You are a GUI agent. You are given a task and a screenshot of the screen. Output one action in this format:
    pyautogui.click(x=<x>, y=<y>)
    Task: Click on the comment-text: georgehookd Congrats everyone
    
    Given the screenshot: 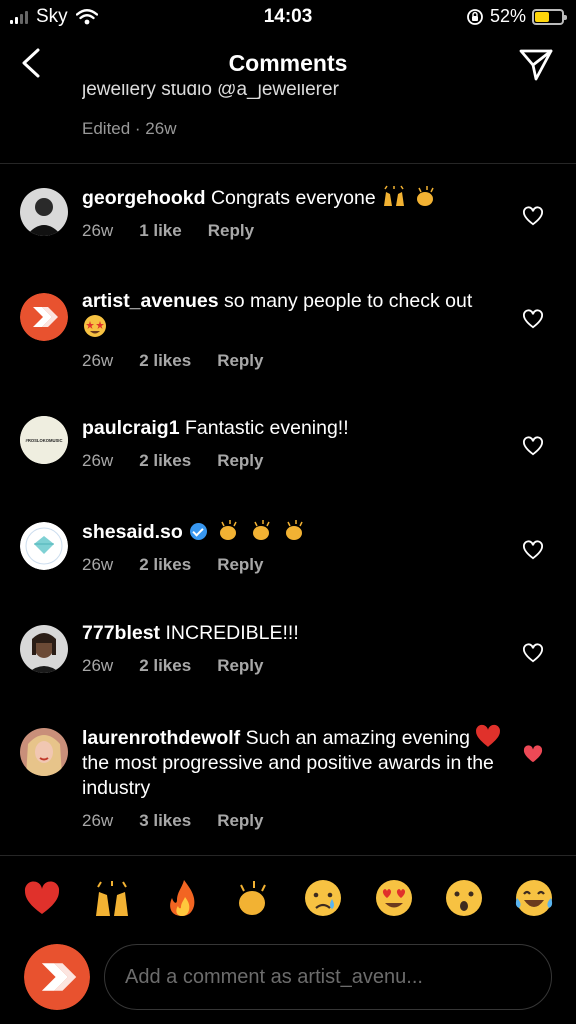 What is the action you would take?
    pyautogui.click(x=292, y=197)
    